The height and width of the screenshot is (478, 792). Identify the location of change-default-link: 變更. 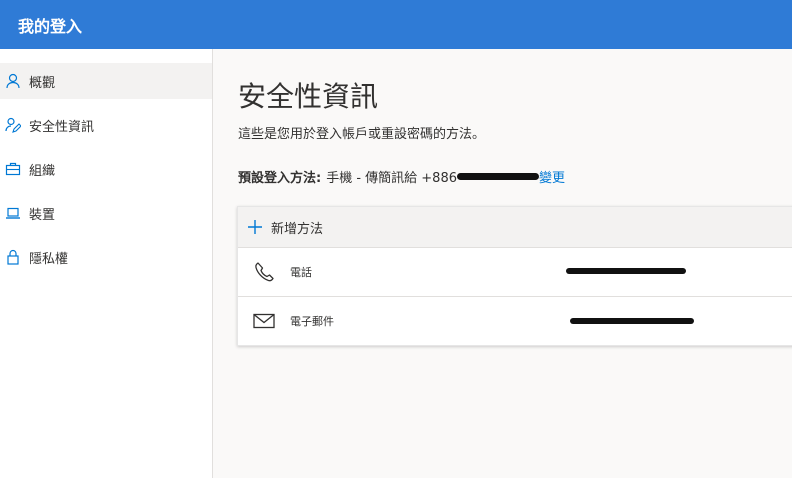
(552, 176).